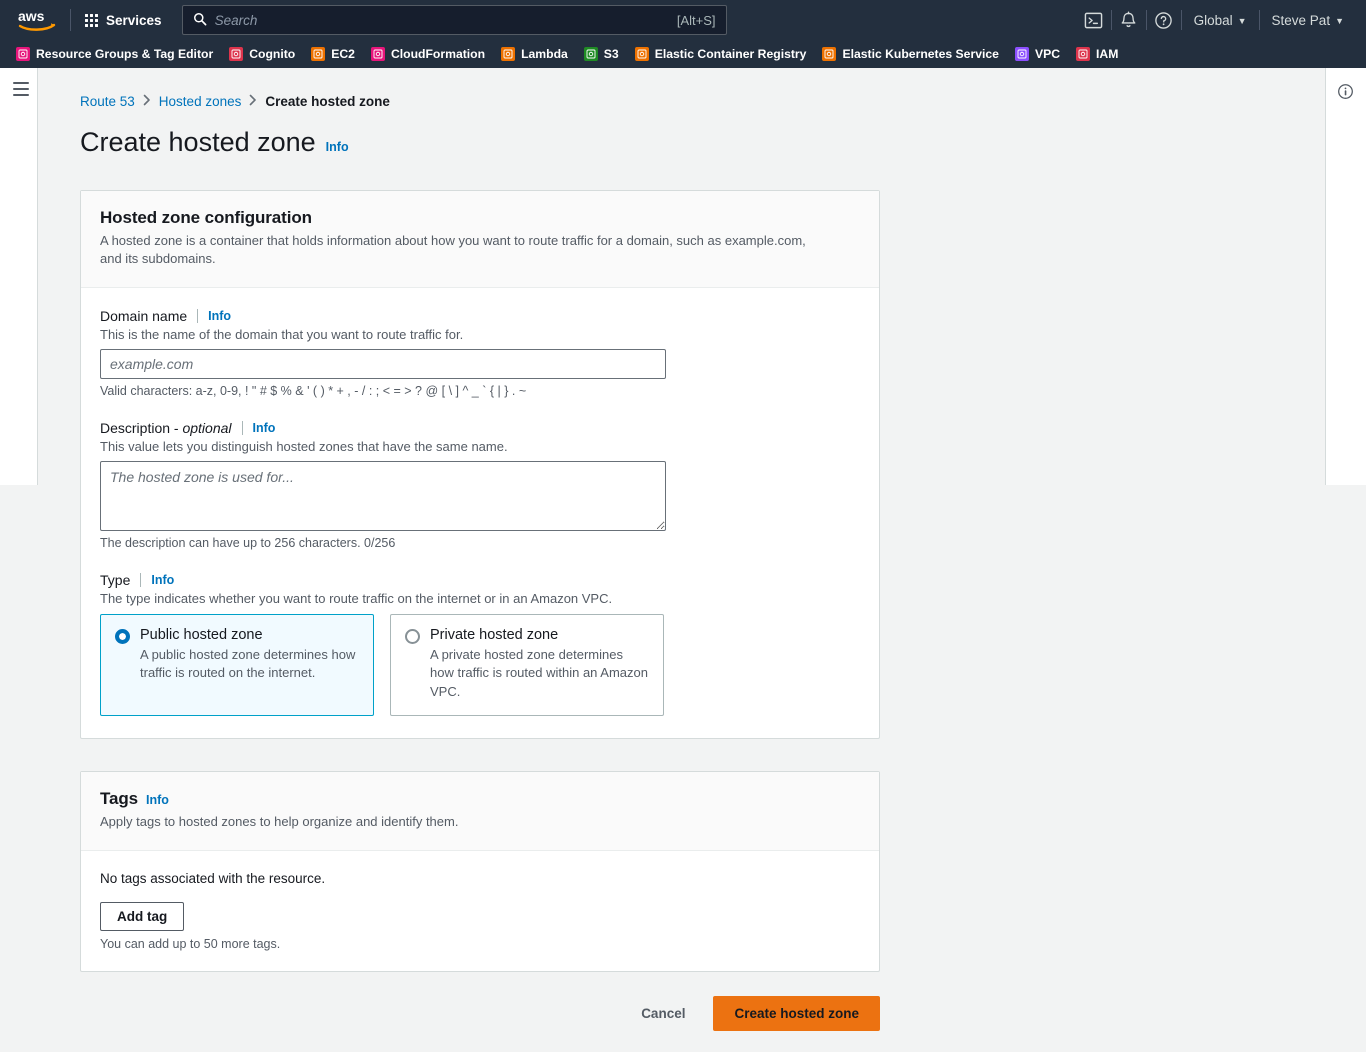 The width and height of the screenshot is (1366, 1052). I want to click on type-label: Type, so click(115, 579).